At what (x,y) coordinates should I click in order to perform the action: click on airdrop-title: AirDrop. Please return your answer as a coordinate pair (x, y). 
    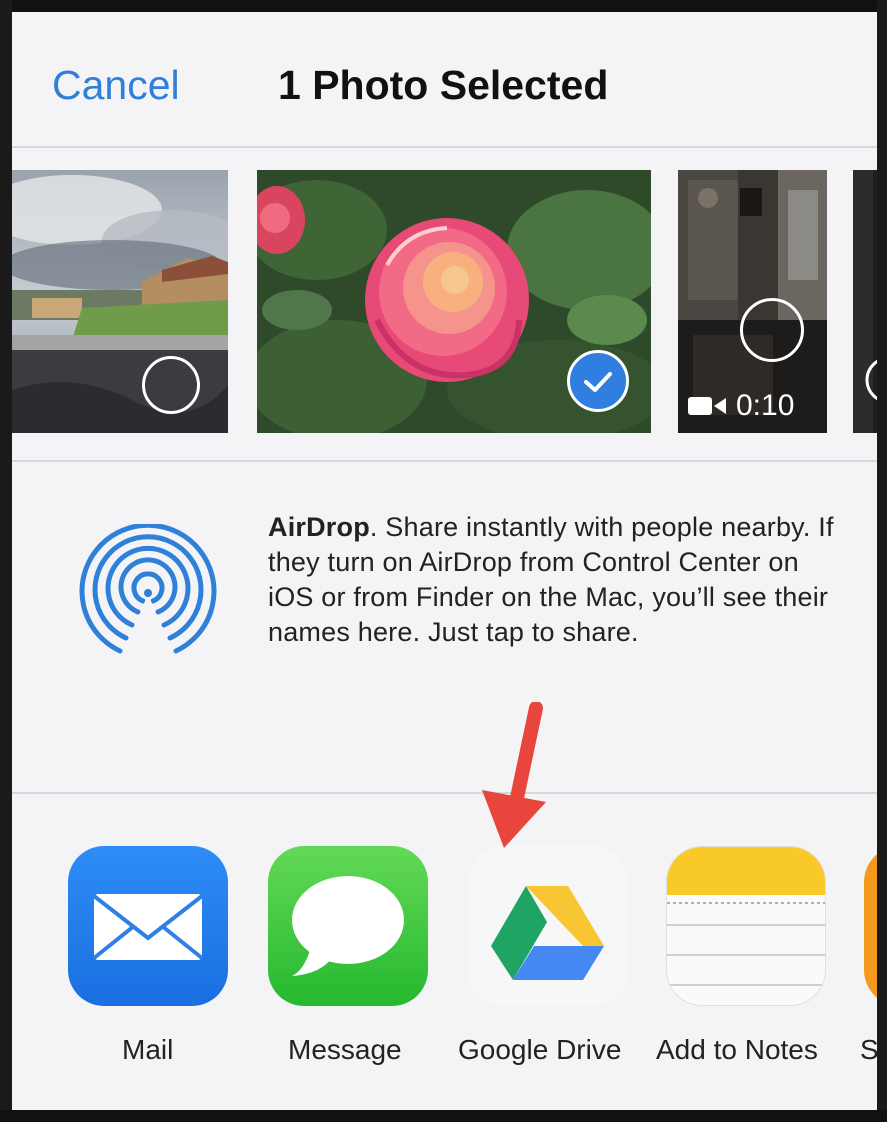
    Looking at the image, I should click on (319, 527).